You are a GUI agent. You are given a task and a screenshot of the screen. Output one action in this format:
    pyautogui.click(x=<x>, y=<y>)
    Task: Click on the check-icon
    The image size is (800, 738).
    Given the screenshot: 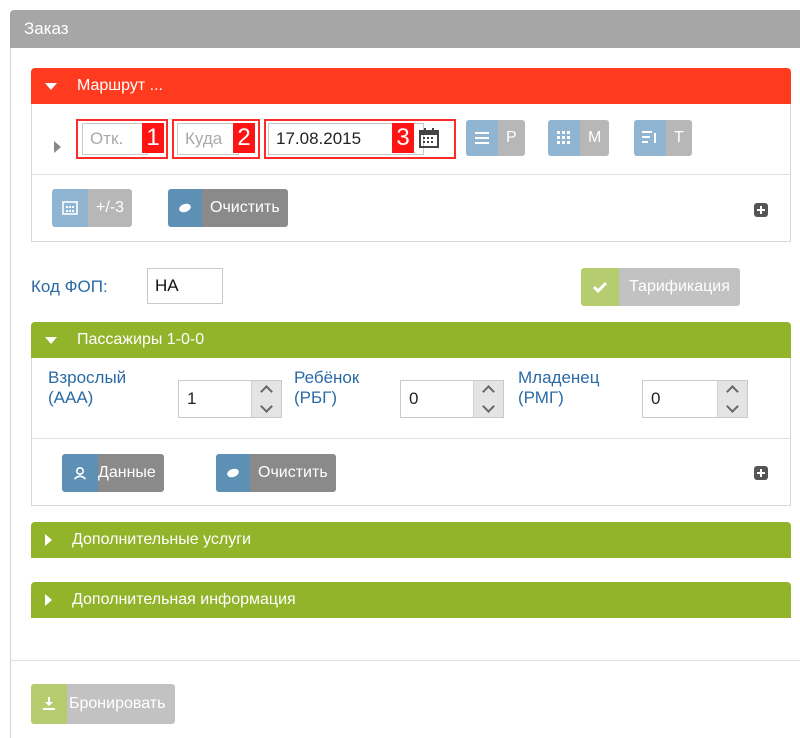 What is the action you would take?
    pyautogui.click(x=600, y=287)
    